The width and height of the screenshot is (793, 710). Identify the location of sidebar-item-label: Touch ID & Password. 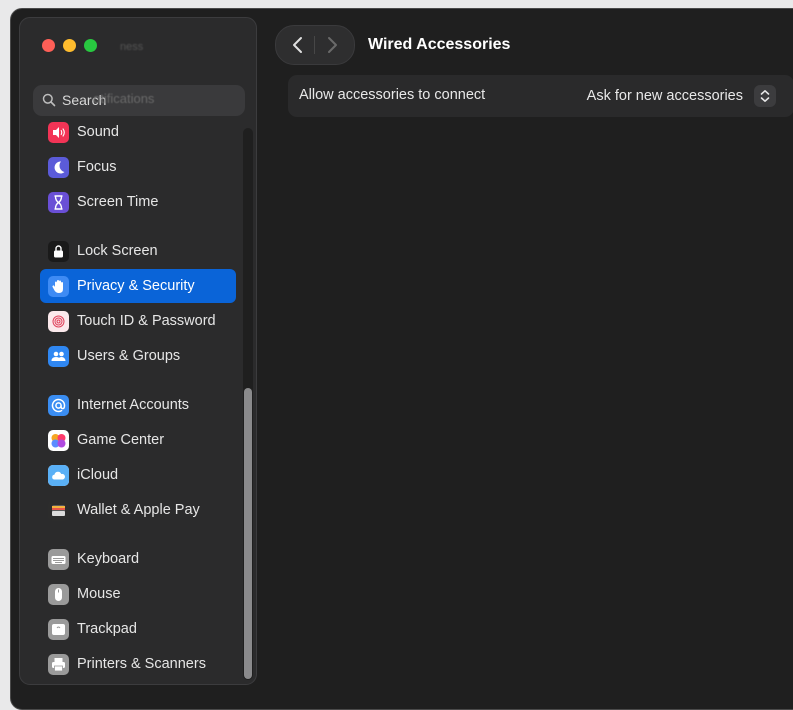
(146, 321).